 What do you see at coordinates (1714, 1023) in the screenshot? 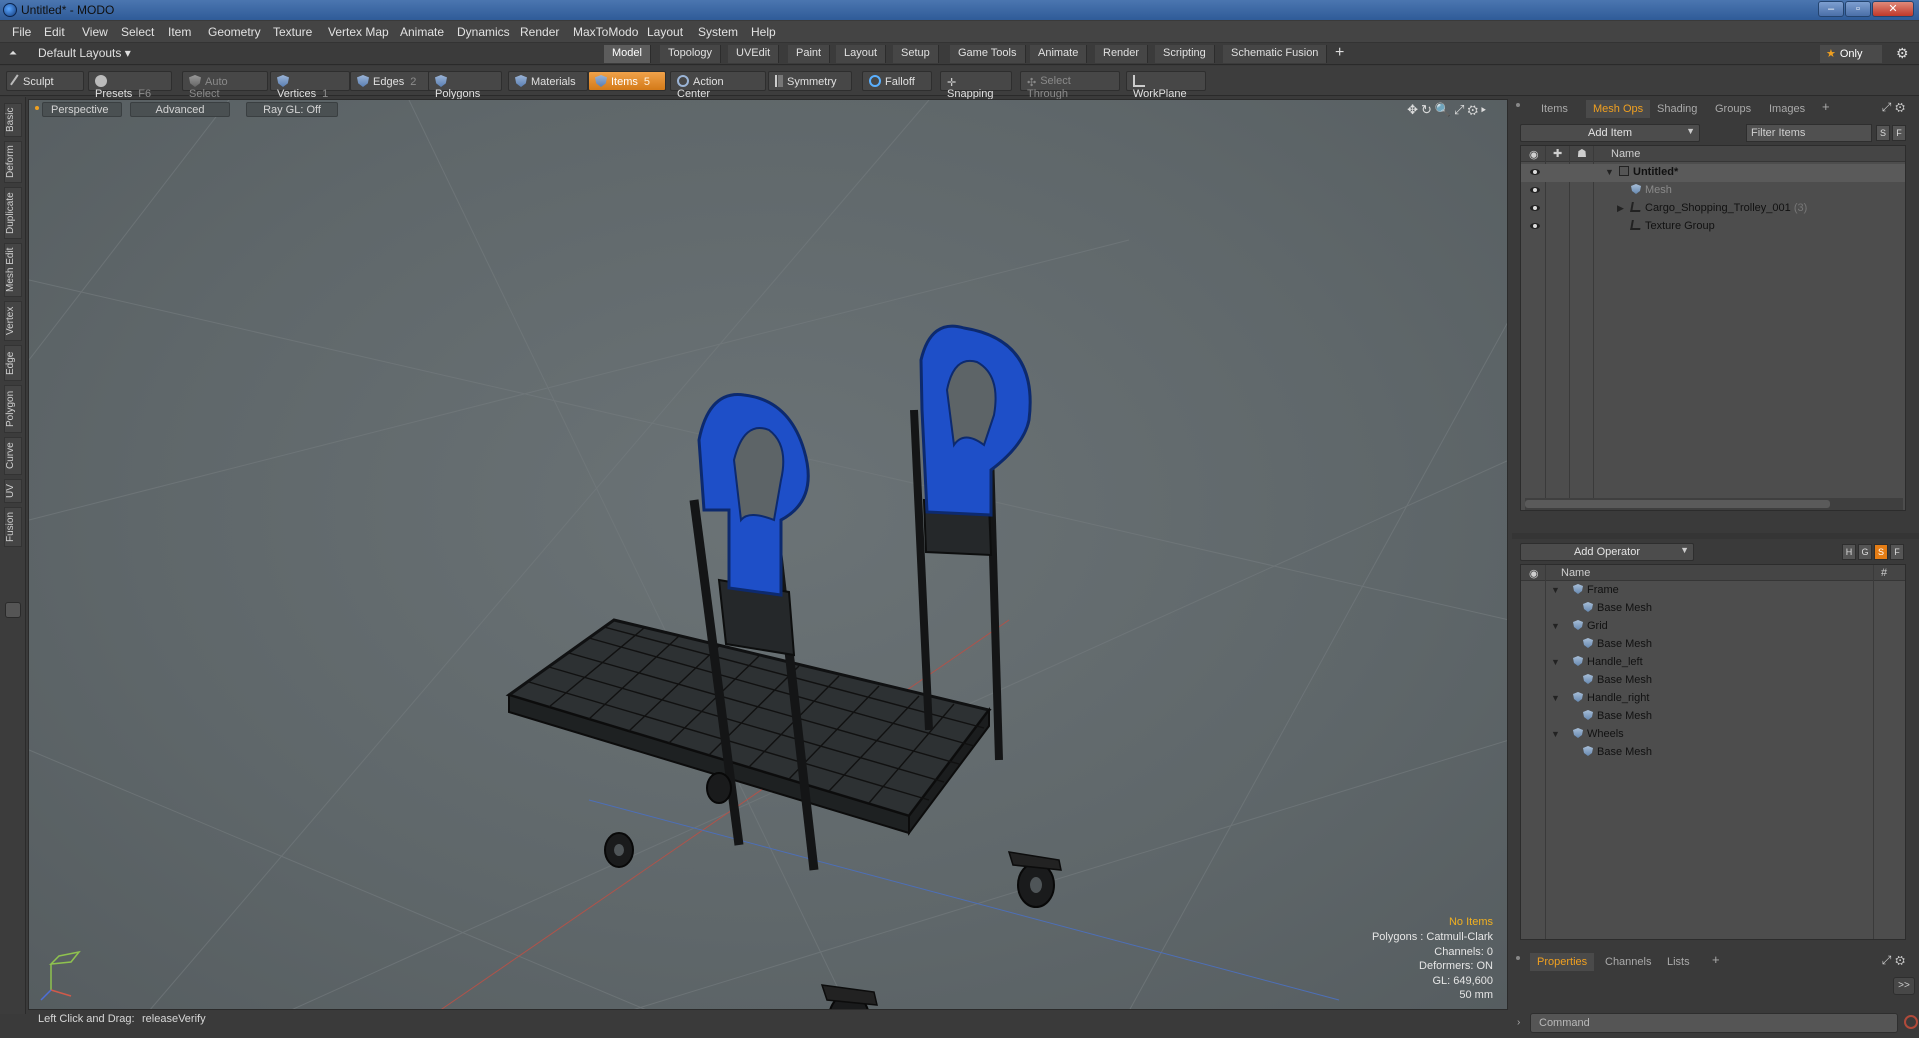
I see `command-input: Command` at bounding box center [1714, 1023].